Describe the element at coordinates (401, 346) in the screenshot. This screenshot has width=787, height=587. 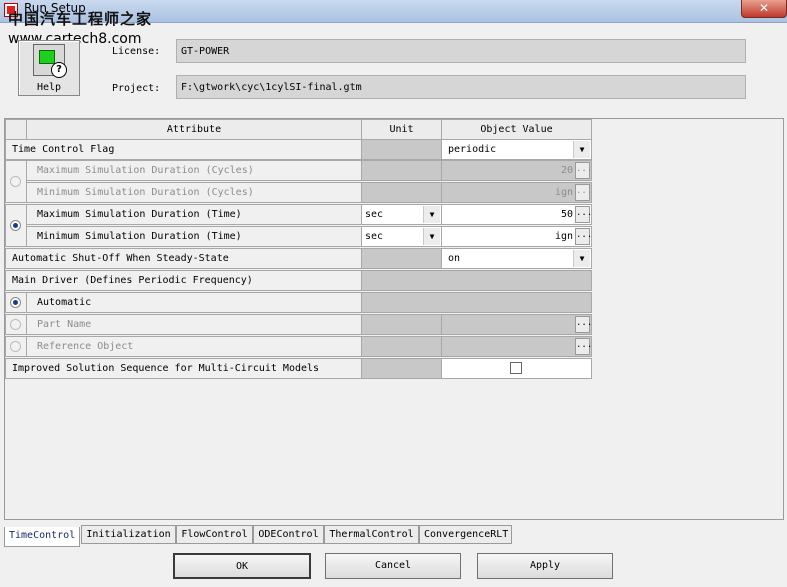
I see `reference-object-unit` at that location.